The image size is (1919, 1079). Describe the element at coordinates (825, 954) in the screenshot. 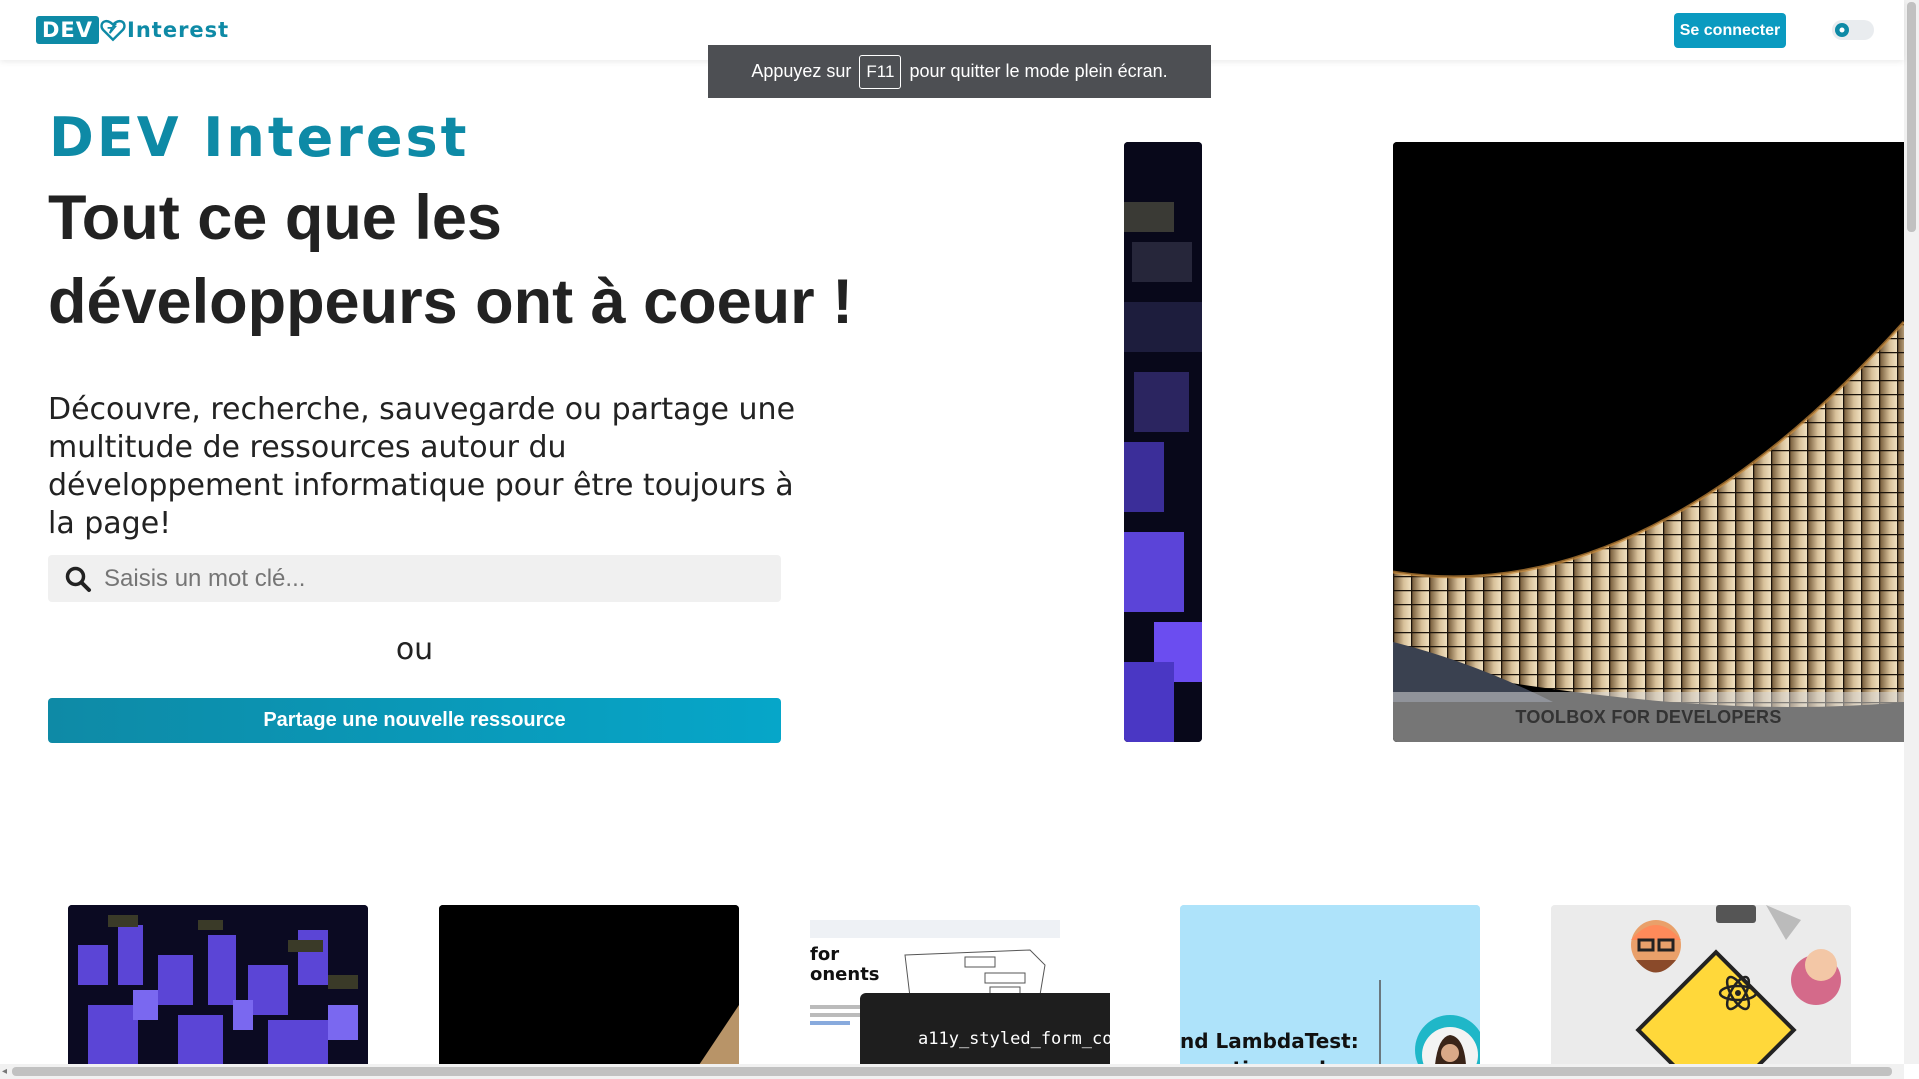

I see `card-3-title-line1: for` at that location.